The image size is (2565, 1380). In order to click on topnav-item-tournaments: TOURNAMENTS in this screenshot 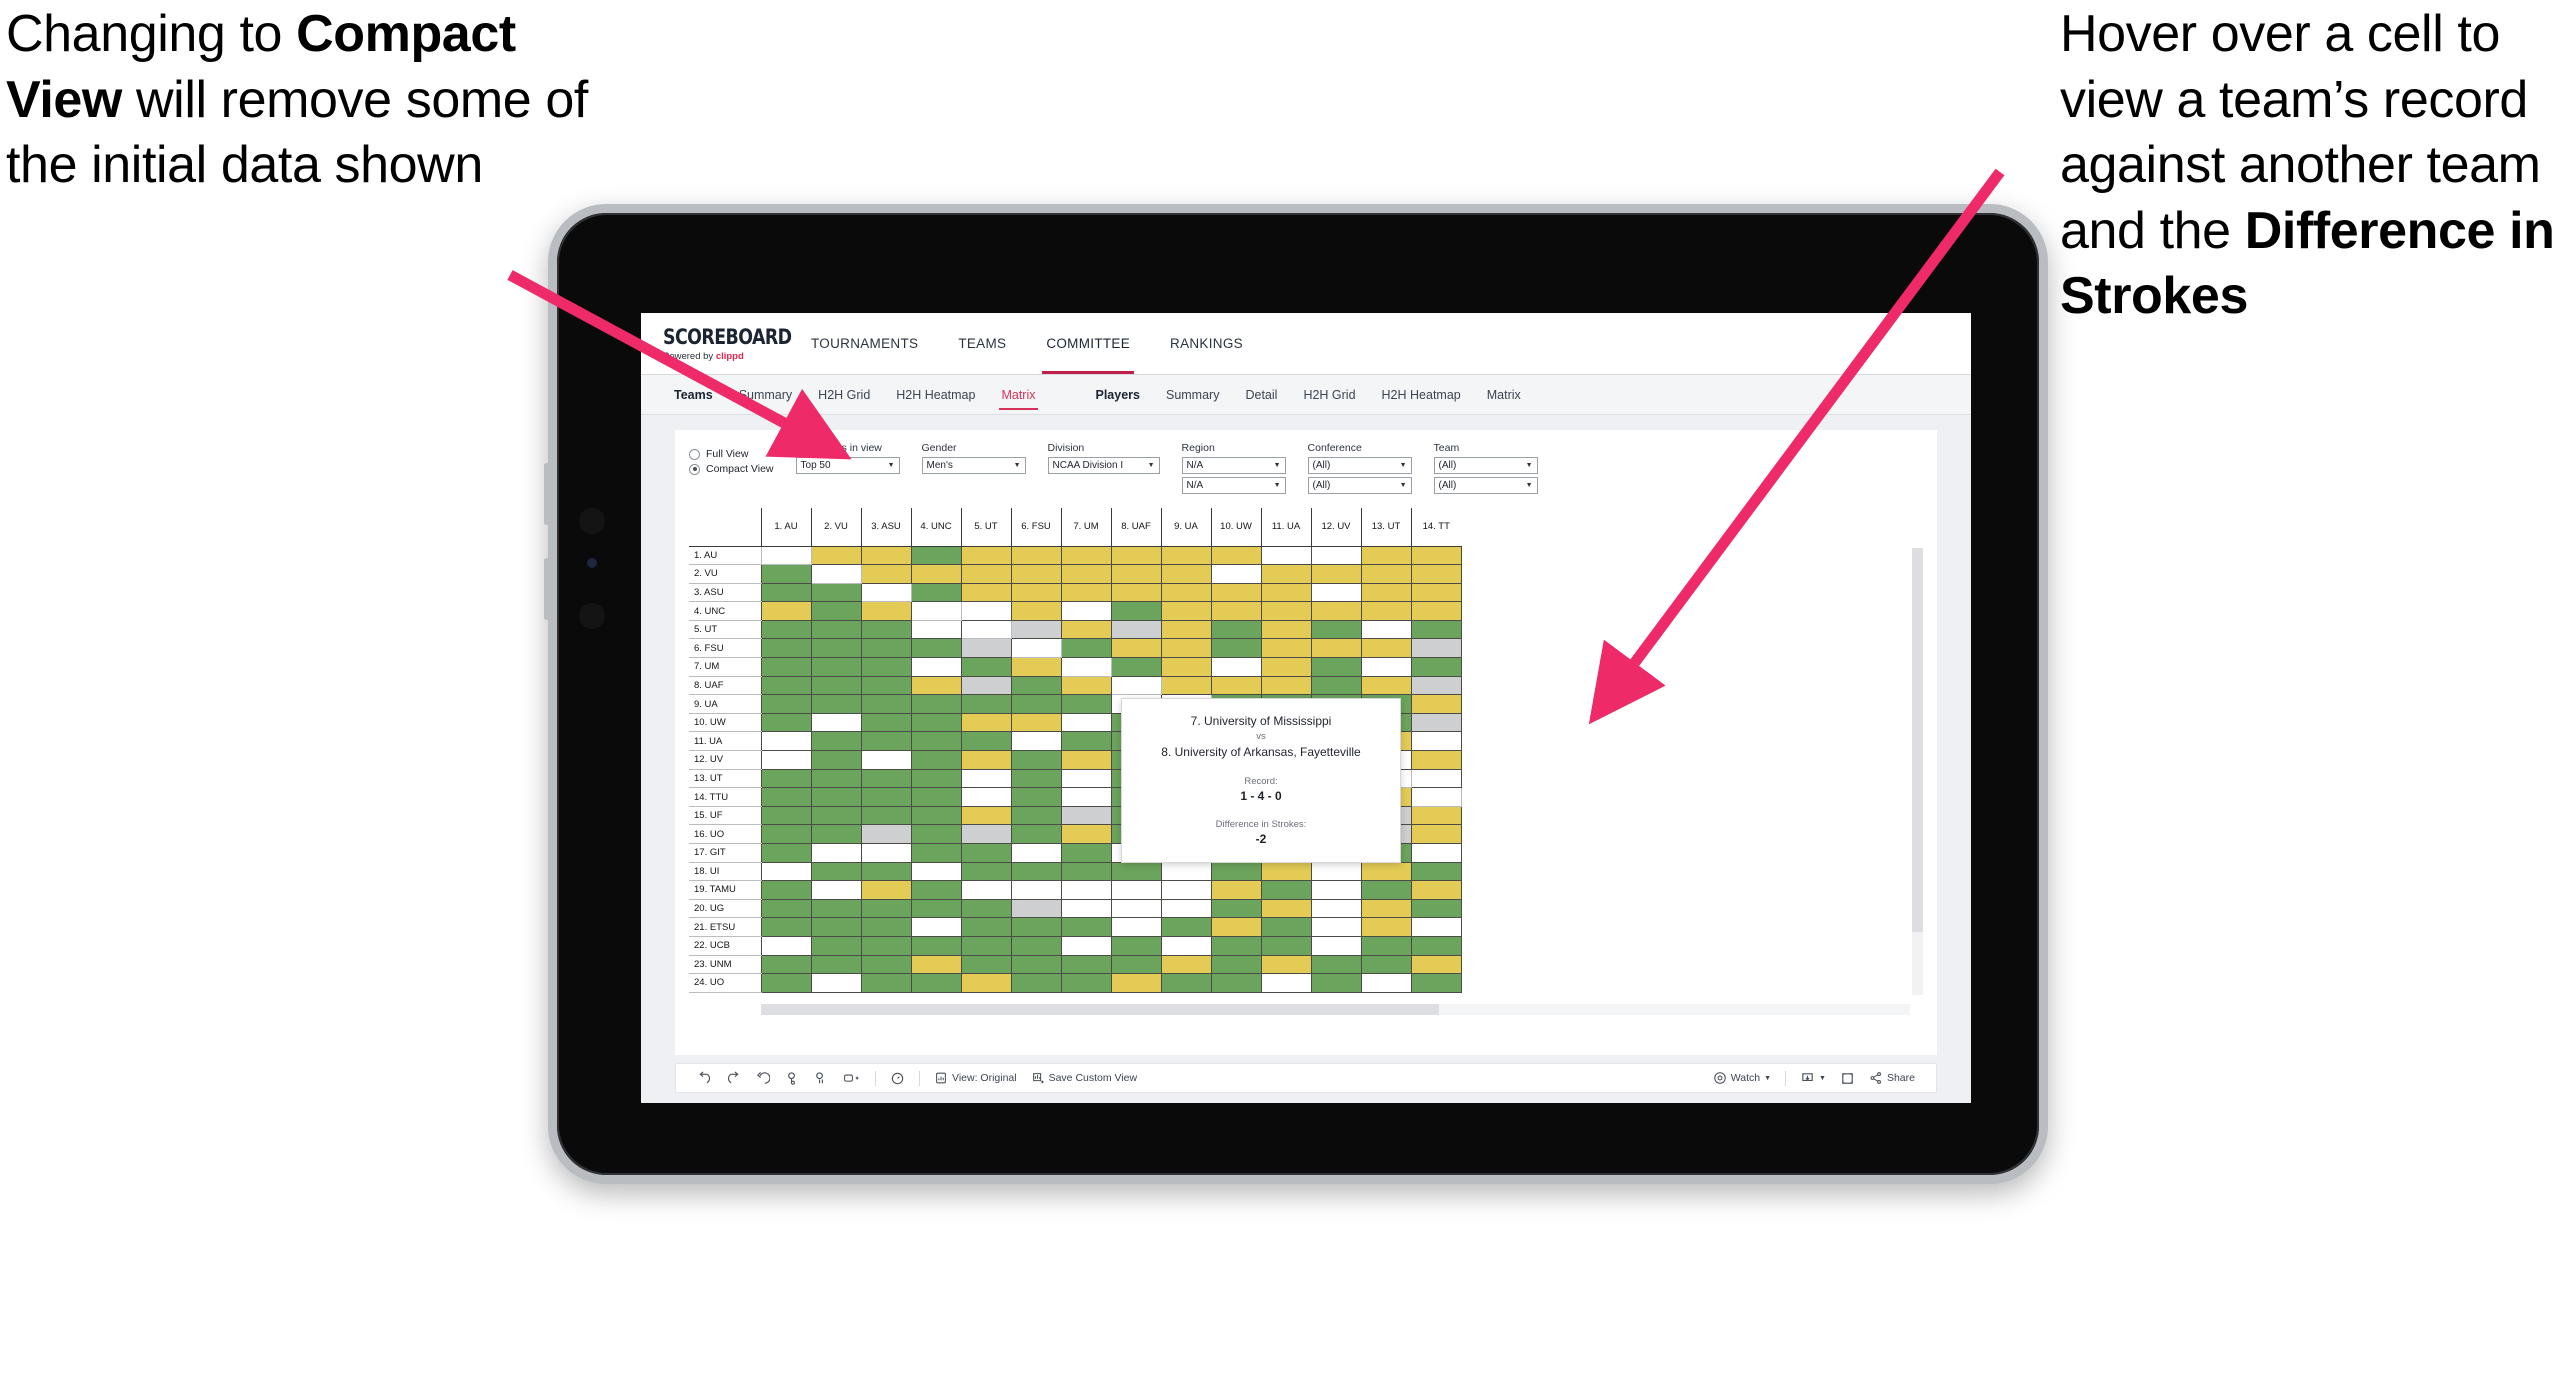, I will do `click(864, 343)`.